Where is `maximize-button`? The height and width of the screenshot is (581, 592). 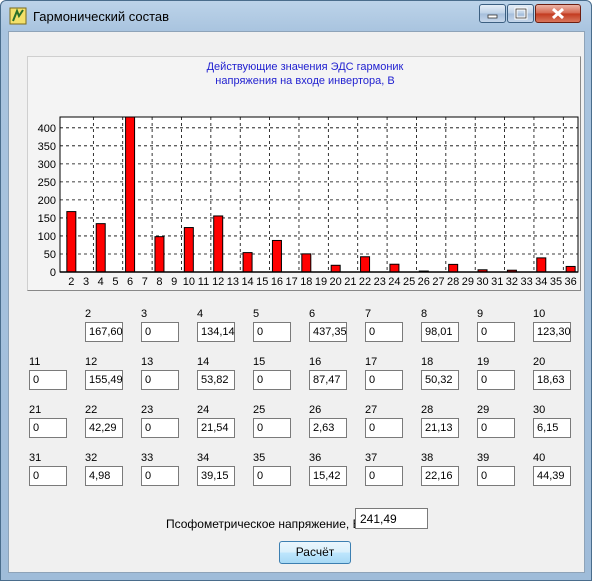 maximize-button is located at coordinates (520, 13).